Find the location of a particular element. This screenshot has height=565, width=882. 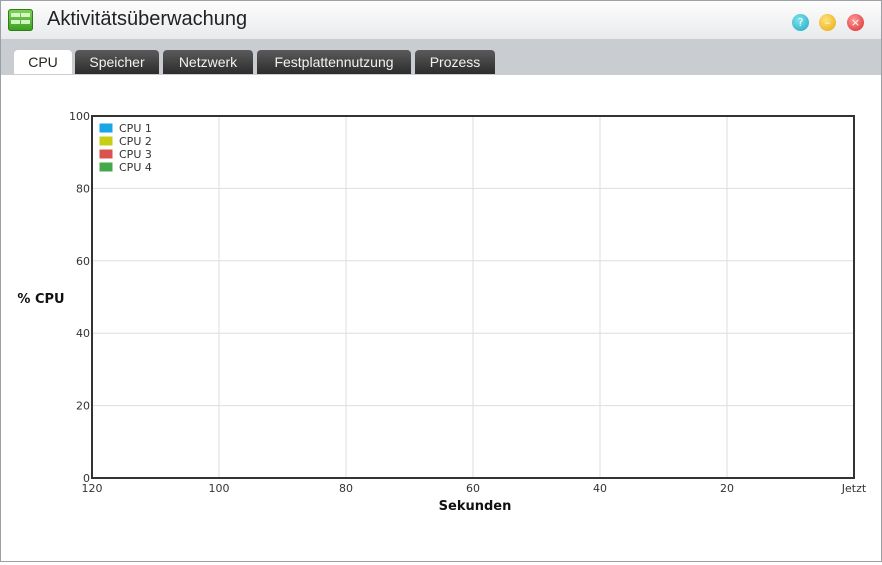

y-tick-label: 40 is located at coordinates (83, 333).